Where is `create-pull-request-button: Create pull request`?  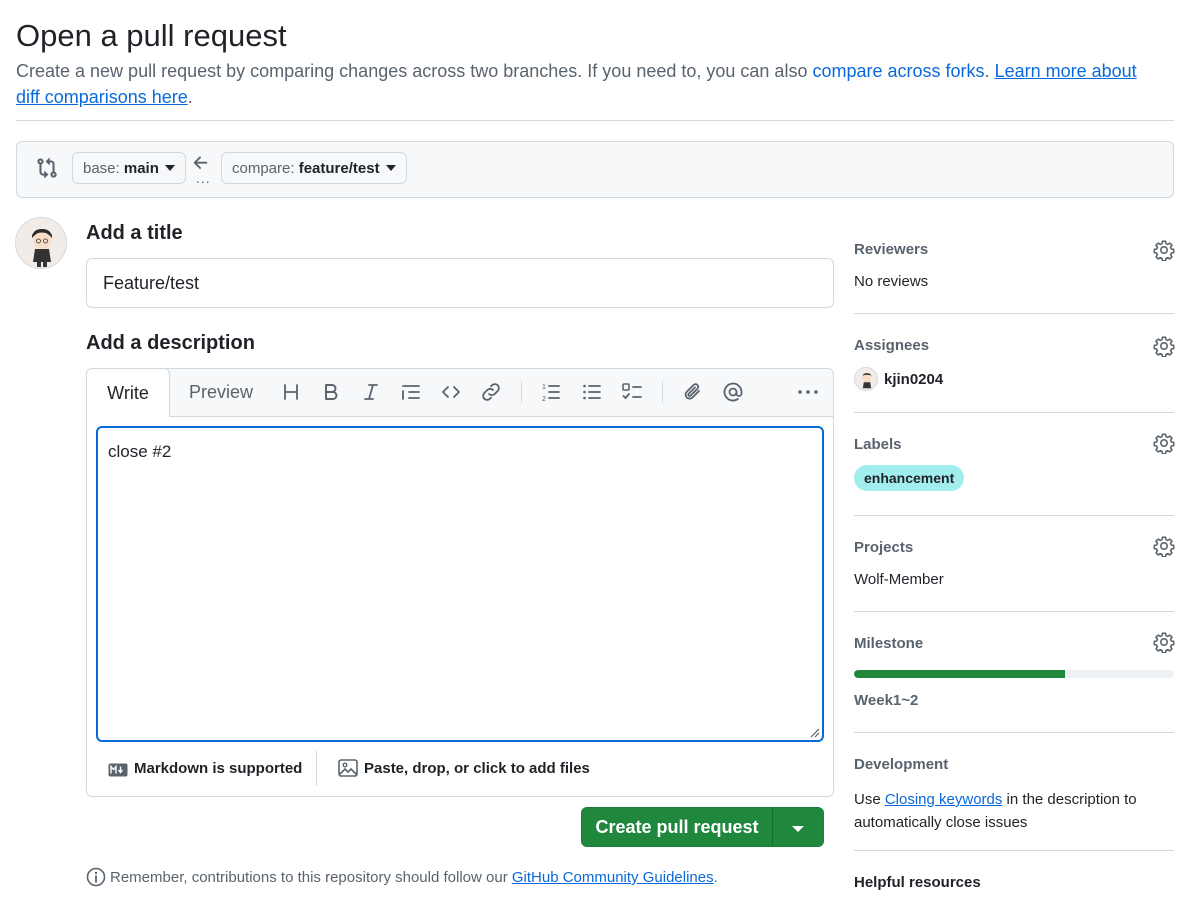
create-pull-request-button: Create pull request is located at coordinates (677, 827).